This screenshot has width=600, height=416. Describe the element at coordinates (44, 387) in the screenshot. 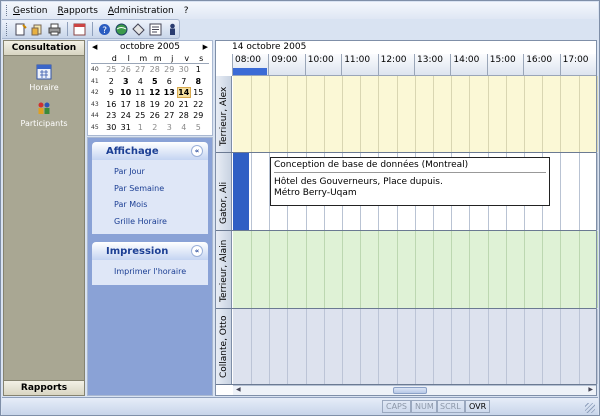

I see `nav-footer-rapports: Rapports` at that location.